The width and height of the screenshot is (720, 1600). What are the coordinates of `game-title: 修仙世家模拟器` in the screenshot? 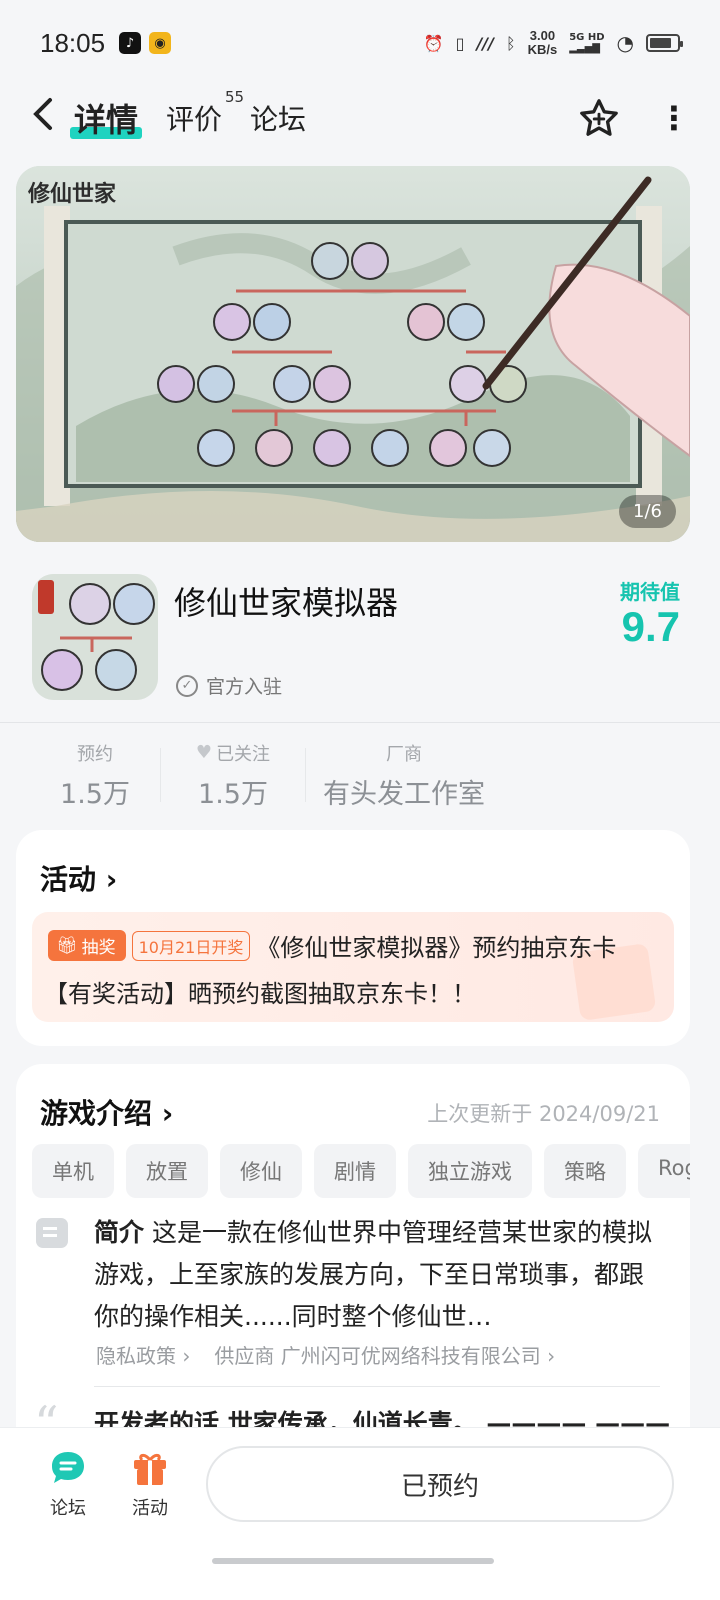 It's located at (286, 603).